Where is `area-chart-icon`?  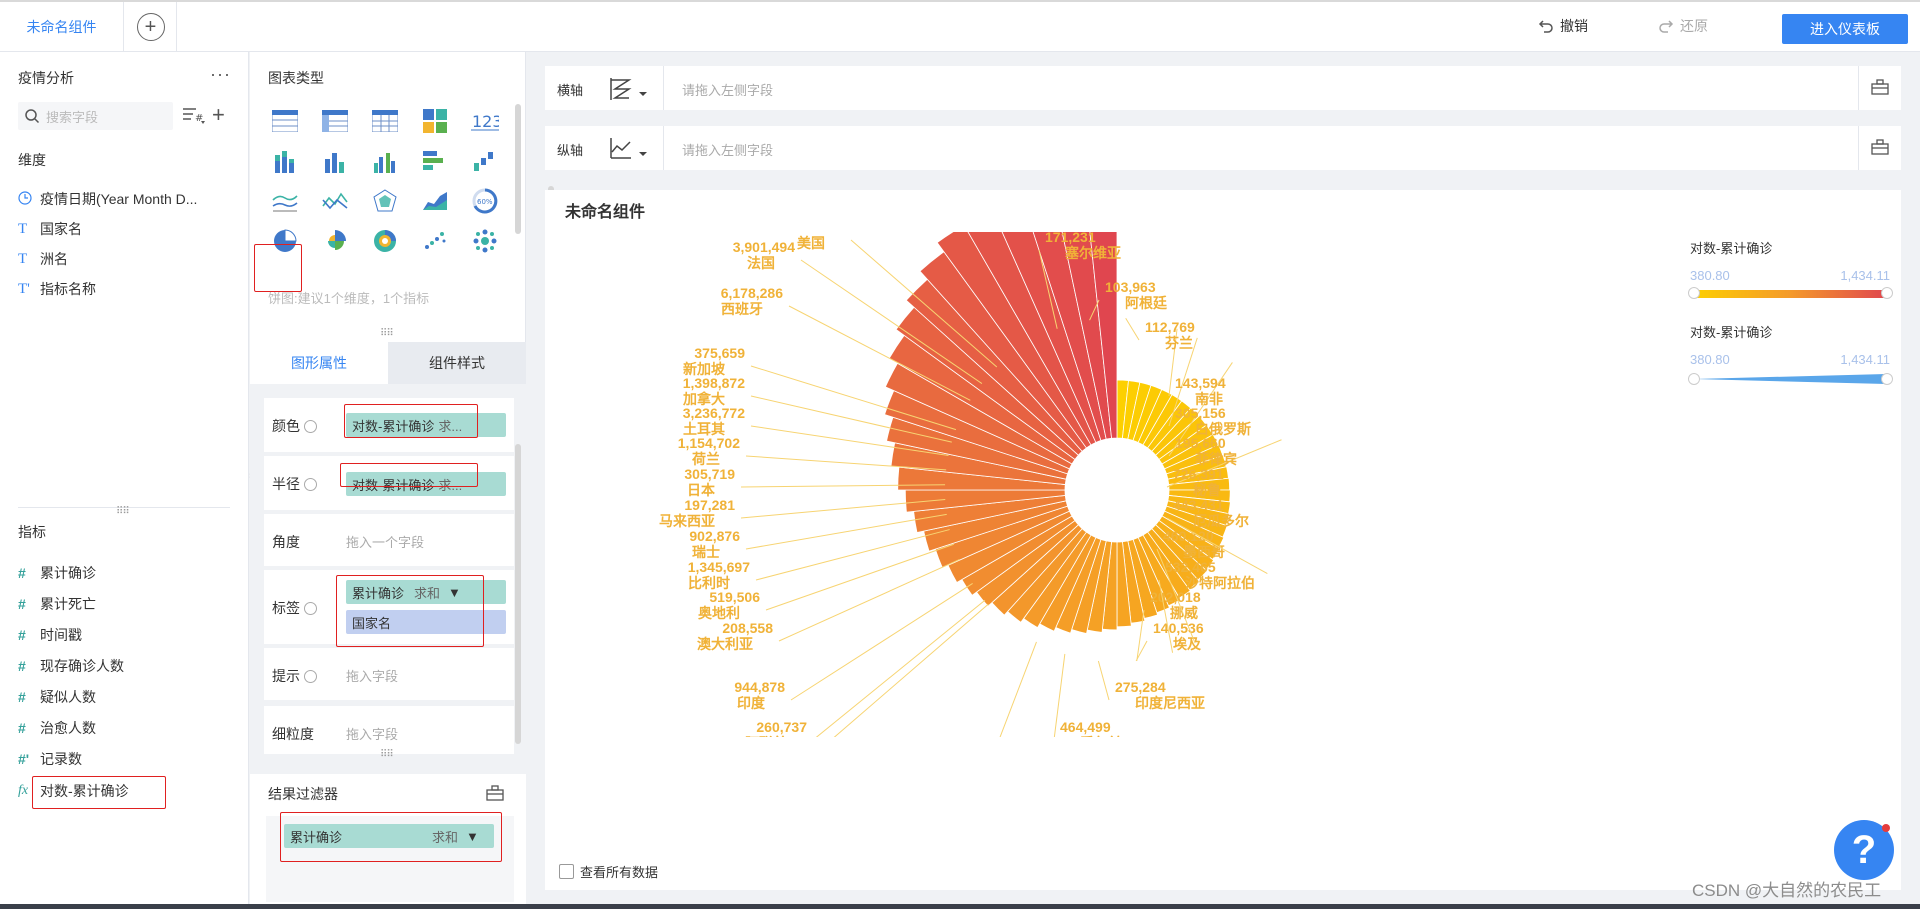
area-chart-icon is located at coordinates (435, 201).